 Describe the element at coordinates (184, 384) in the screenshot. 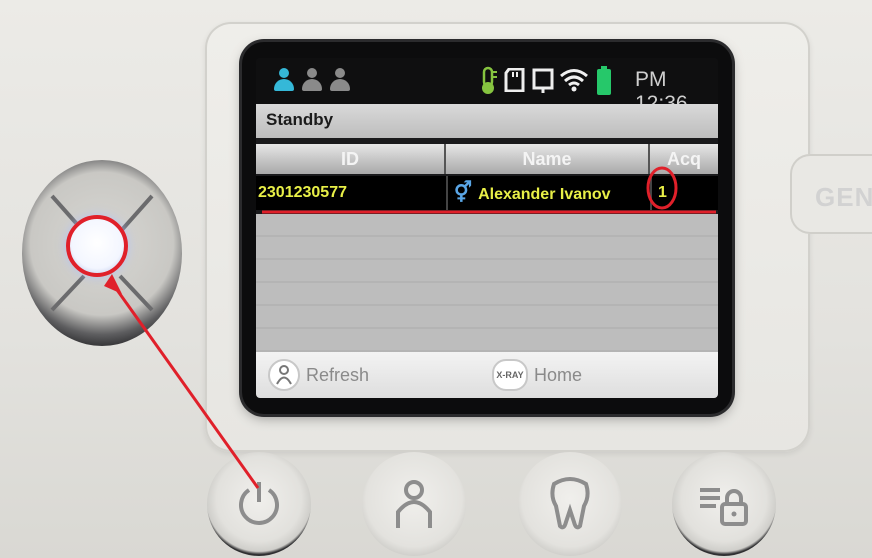

I see `arrow-line` at that location.